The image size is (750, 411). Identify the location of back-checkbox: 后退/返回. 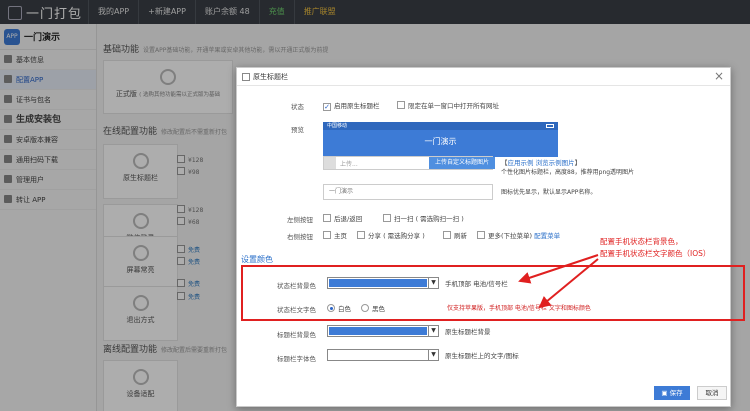
(342, 218).